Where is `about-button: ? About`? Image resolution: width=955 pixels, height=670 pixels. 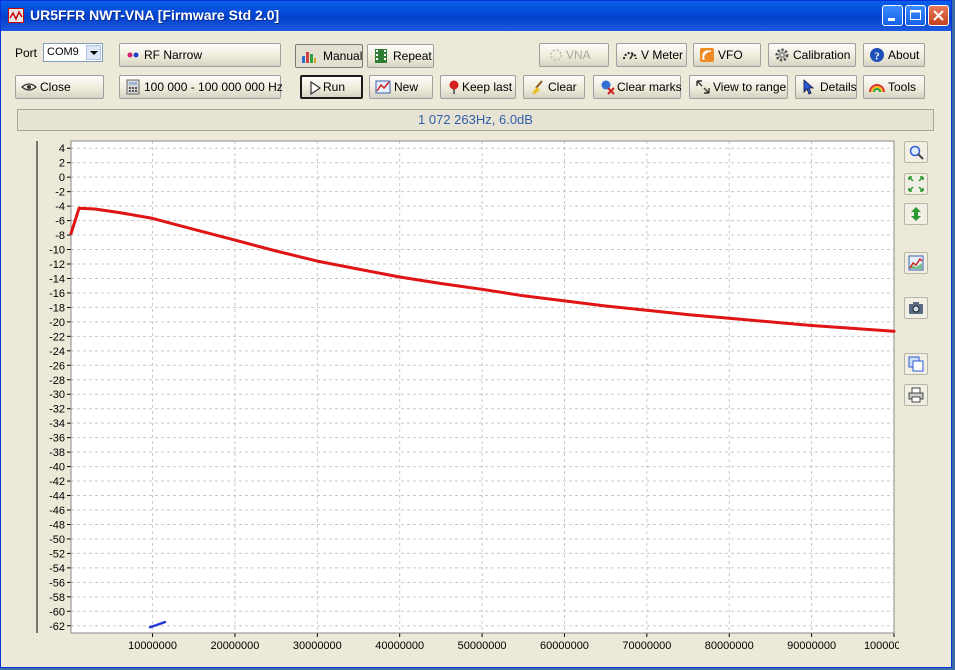 about-button: ? About is located at coordinates (894, 55).